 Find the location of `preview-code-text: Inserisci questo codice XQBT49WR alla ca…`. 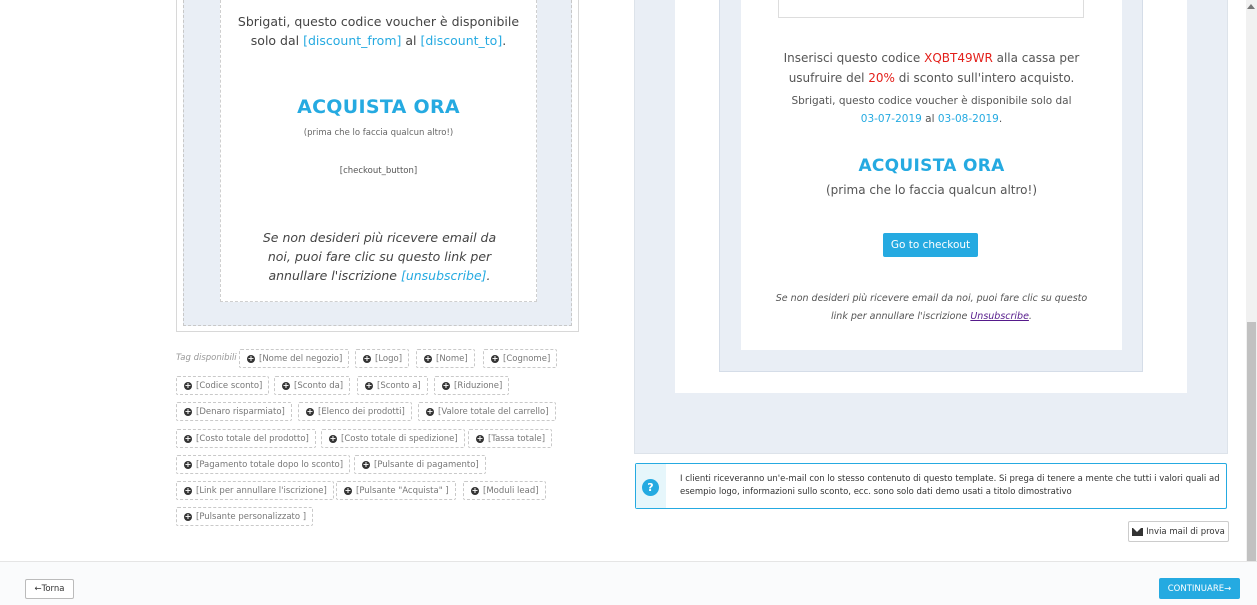

preview-code-text: Inserisci questo codice XQBT49WR alla ca… is located at coordinates (931, 68).